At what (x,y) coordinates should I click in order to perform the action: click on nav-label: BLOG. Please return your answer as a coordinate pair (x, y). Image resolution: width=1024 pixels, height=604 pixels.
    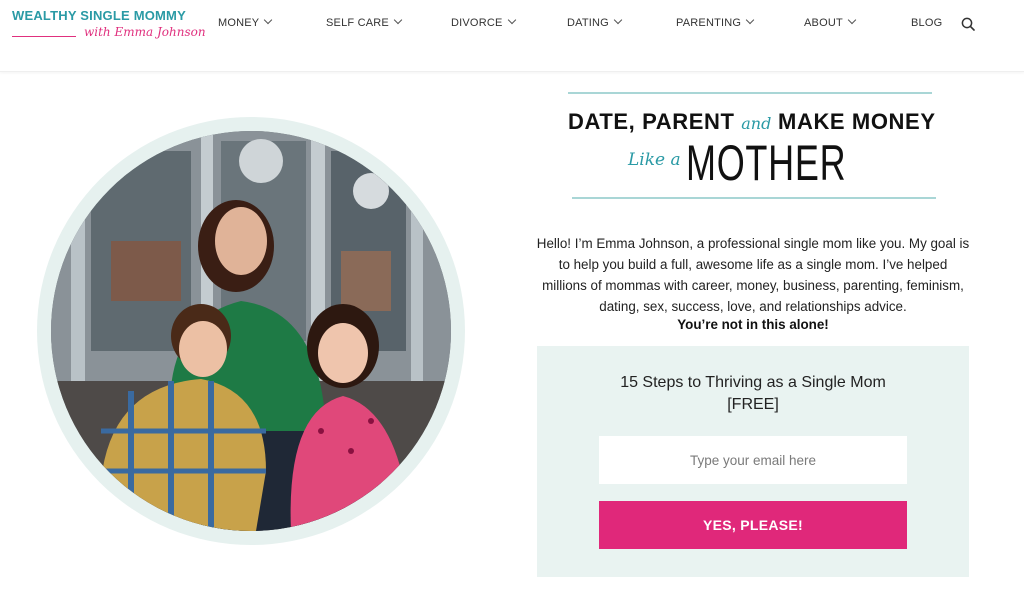
    Looking at the image, I should click on (927, 23).